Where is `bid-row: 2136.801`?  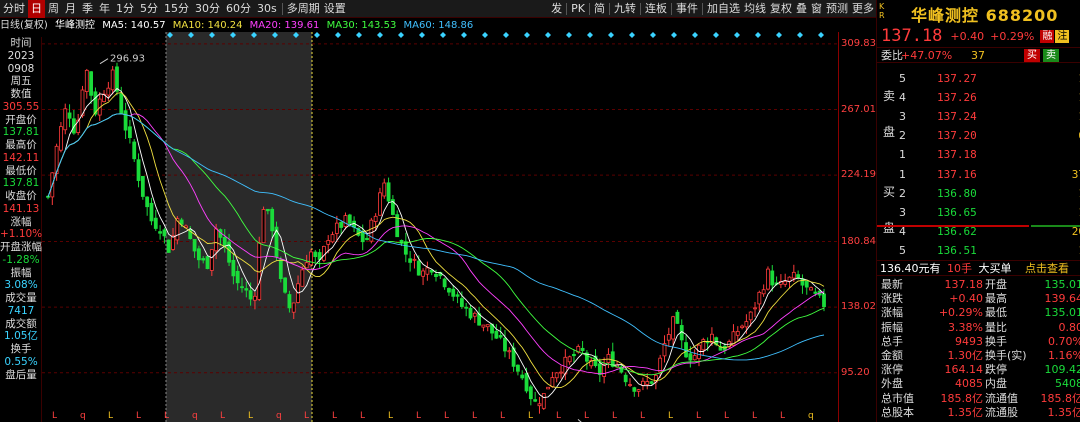
bid-row: 2136.801 is located at coordinates (978, 193).